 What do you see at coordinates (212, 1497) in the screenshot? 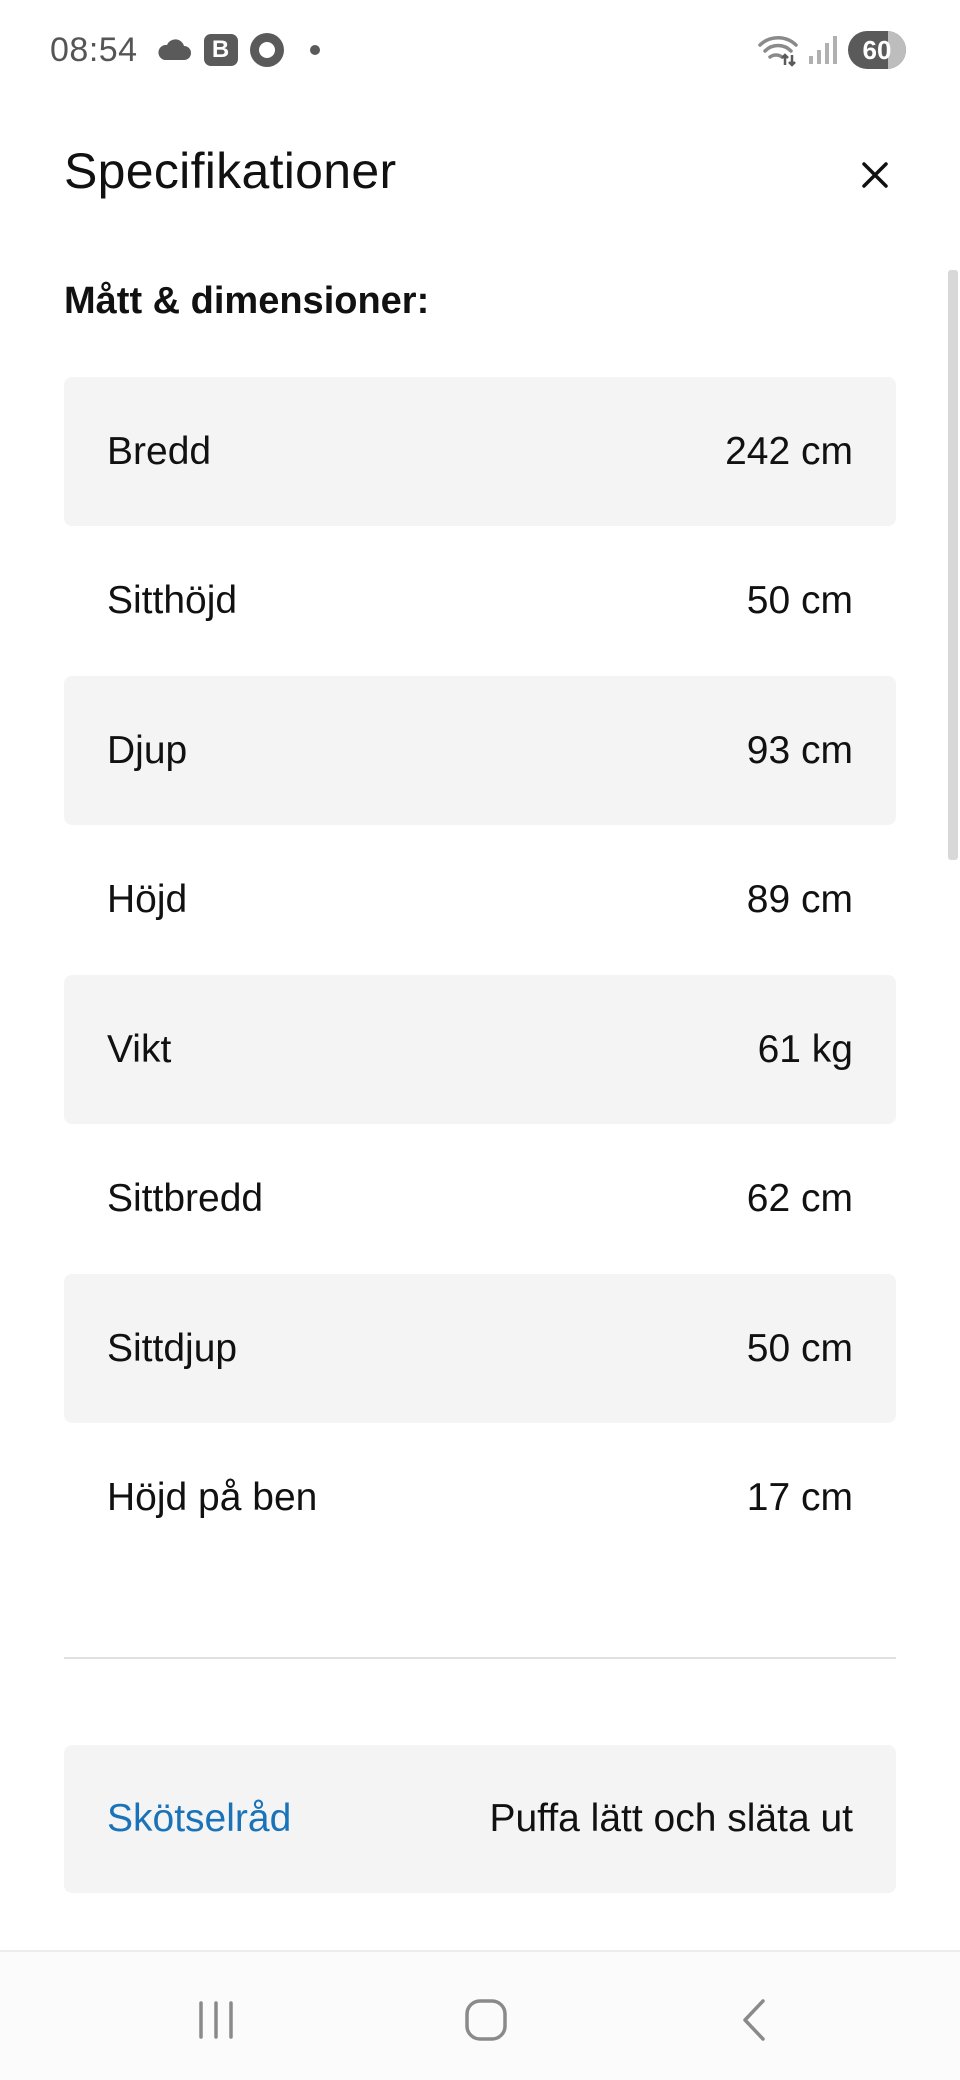
I see `spec-label: Höjd på ben` at bounding box center [212, 1497].